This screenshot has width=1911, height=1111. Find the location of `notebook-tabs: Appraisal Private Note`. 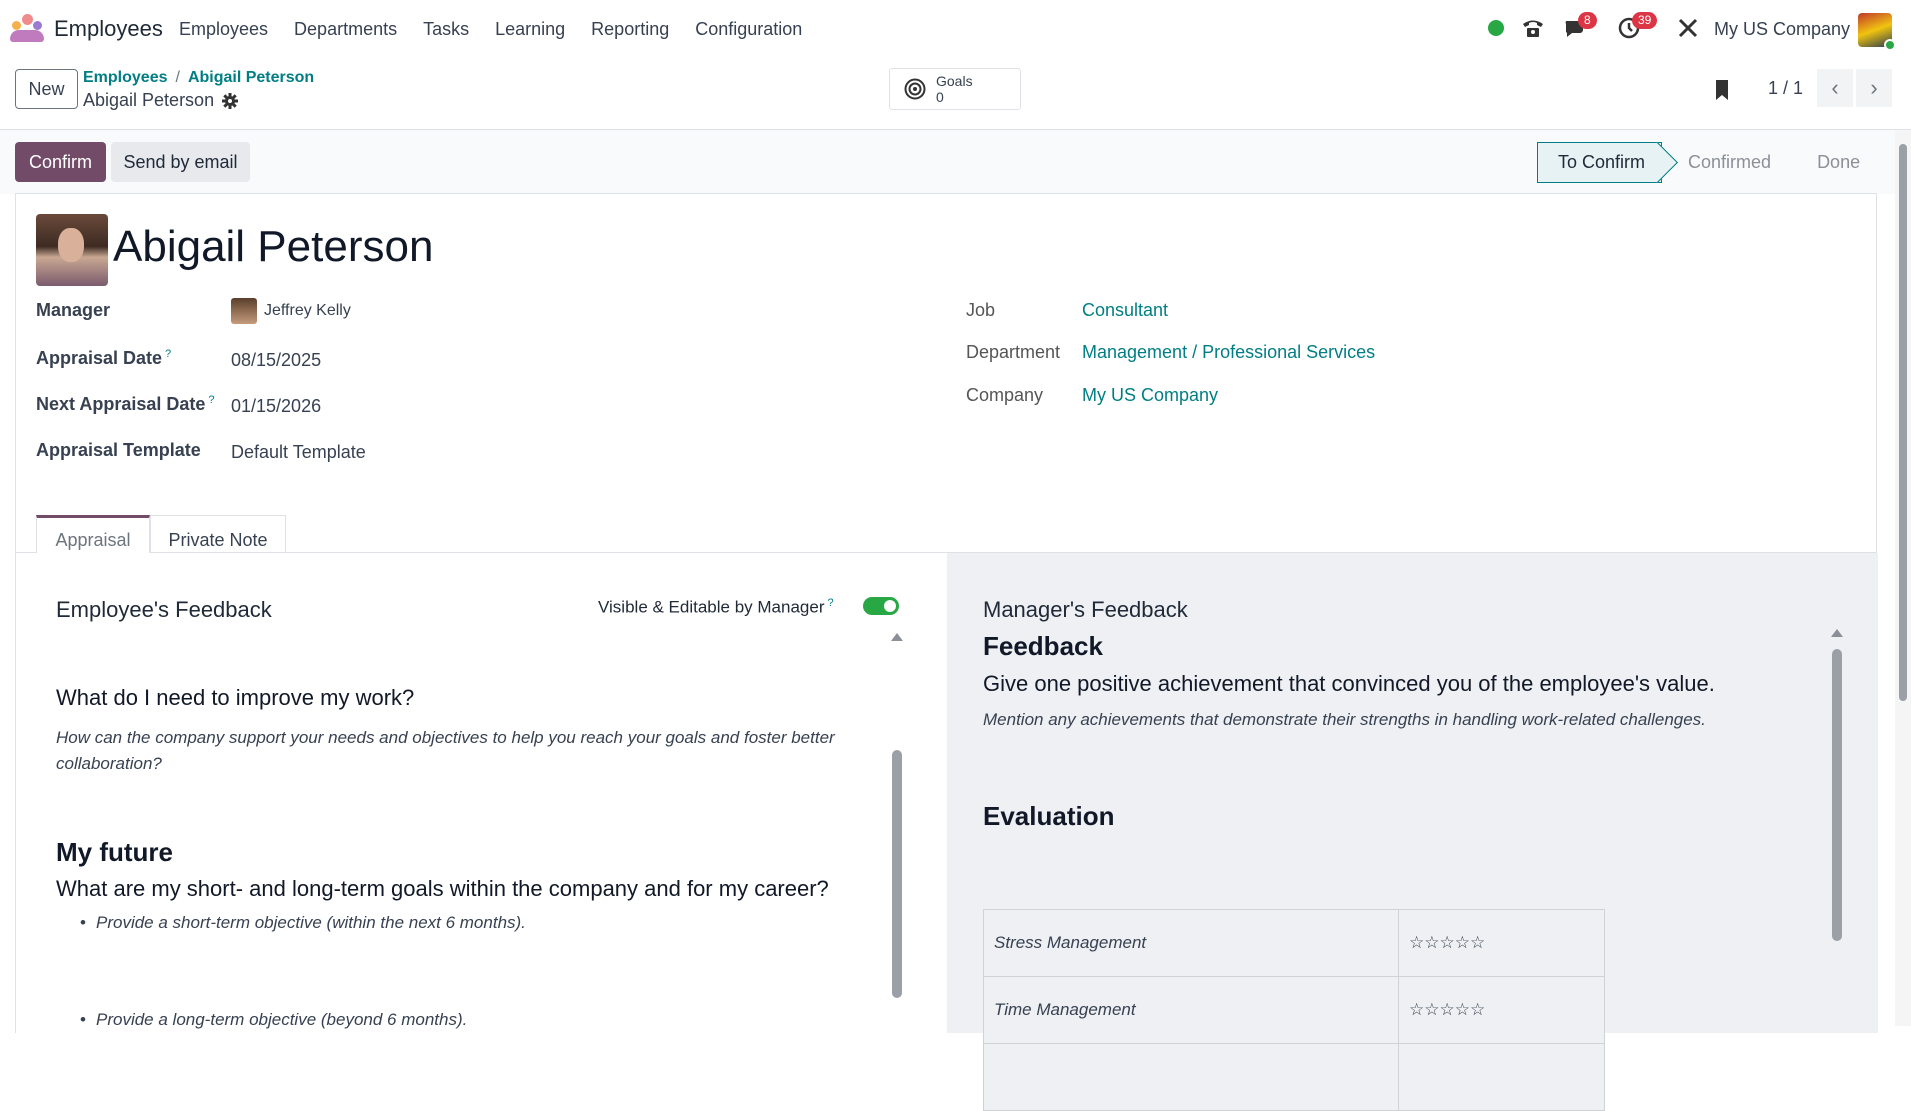

notebook-tabs: Appraisal Private Note is located at coordinates (946, 534).